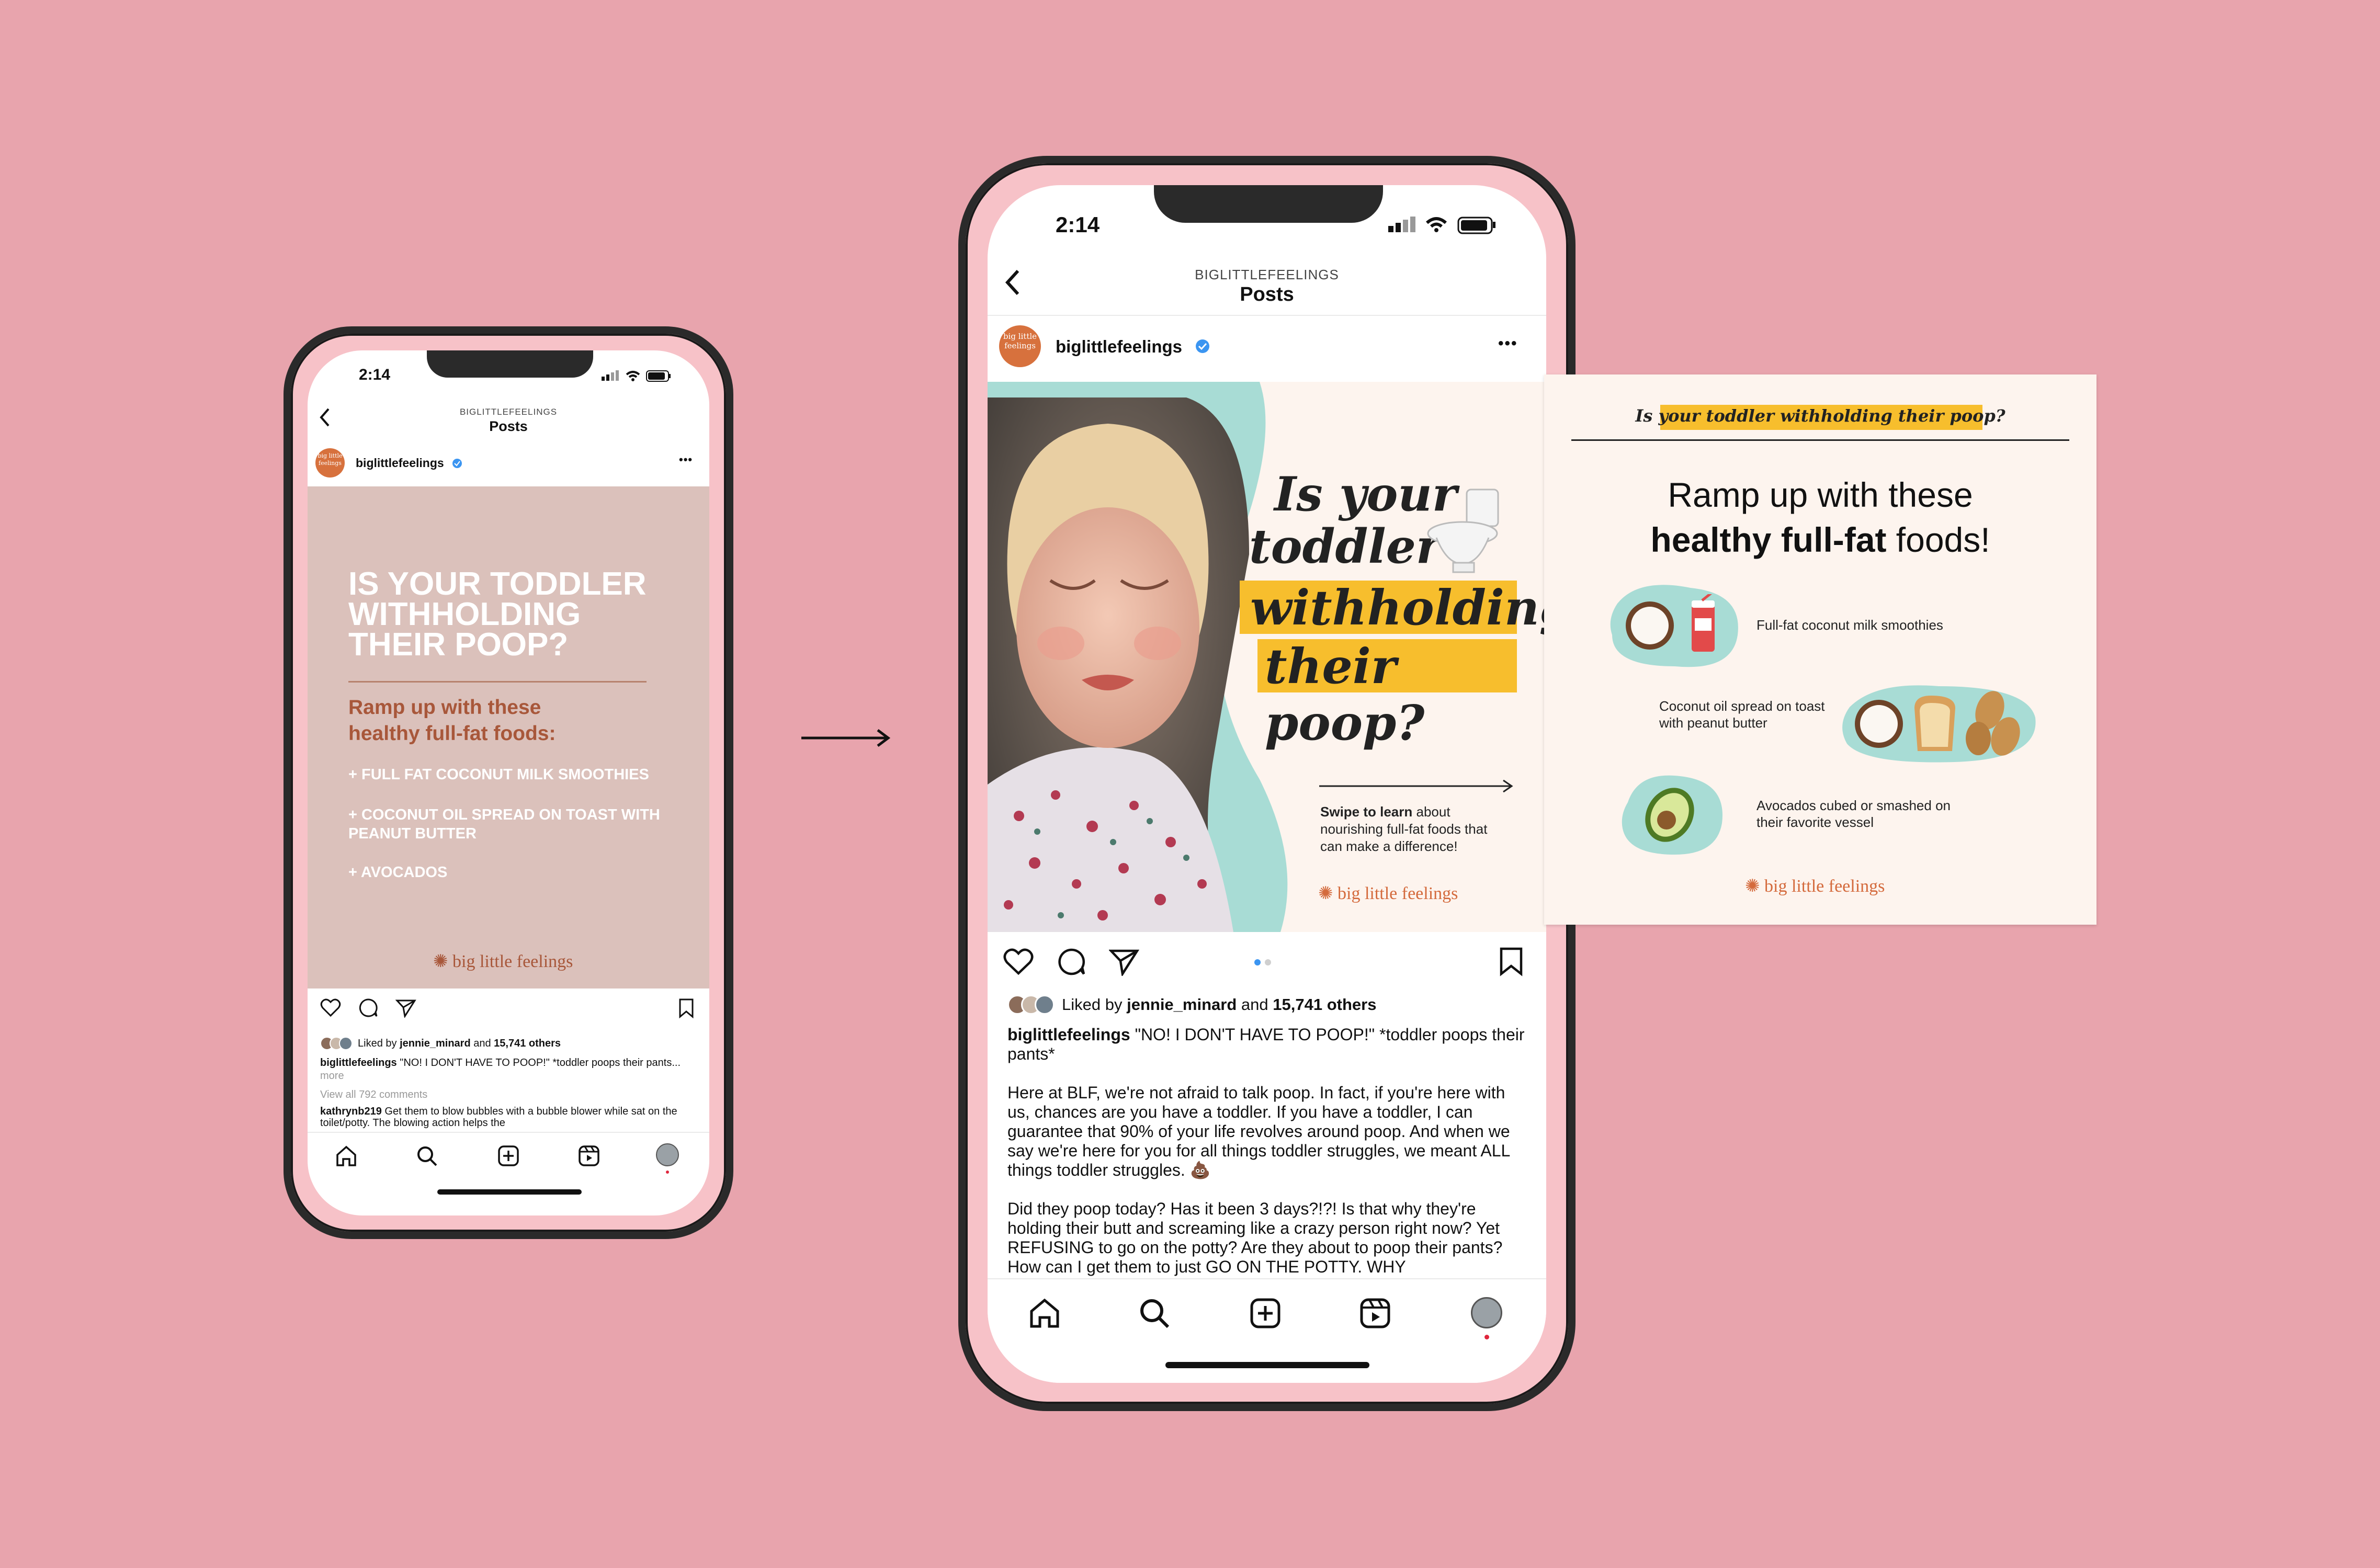  Describe the element at coordinates (398, 872) in the screenshot. I see `post-item-3: + AVOCADOS` at that location.